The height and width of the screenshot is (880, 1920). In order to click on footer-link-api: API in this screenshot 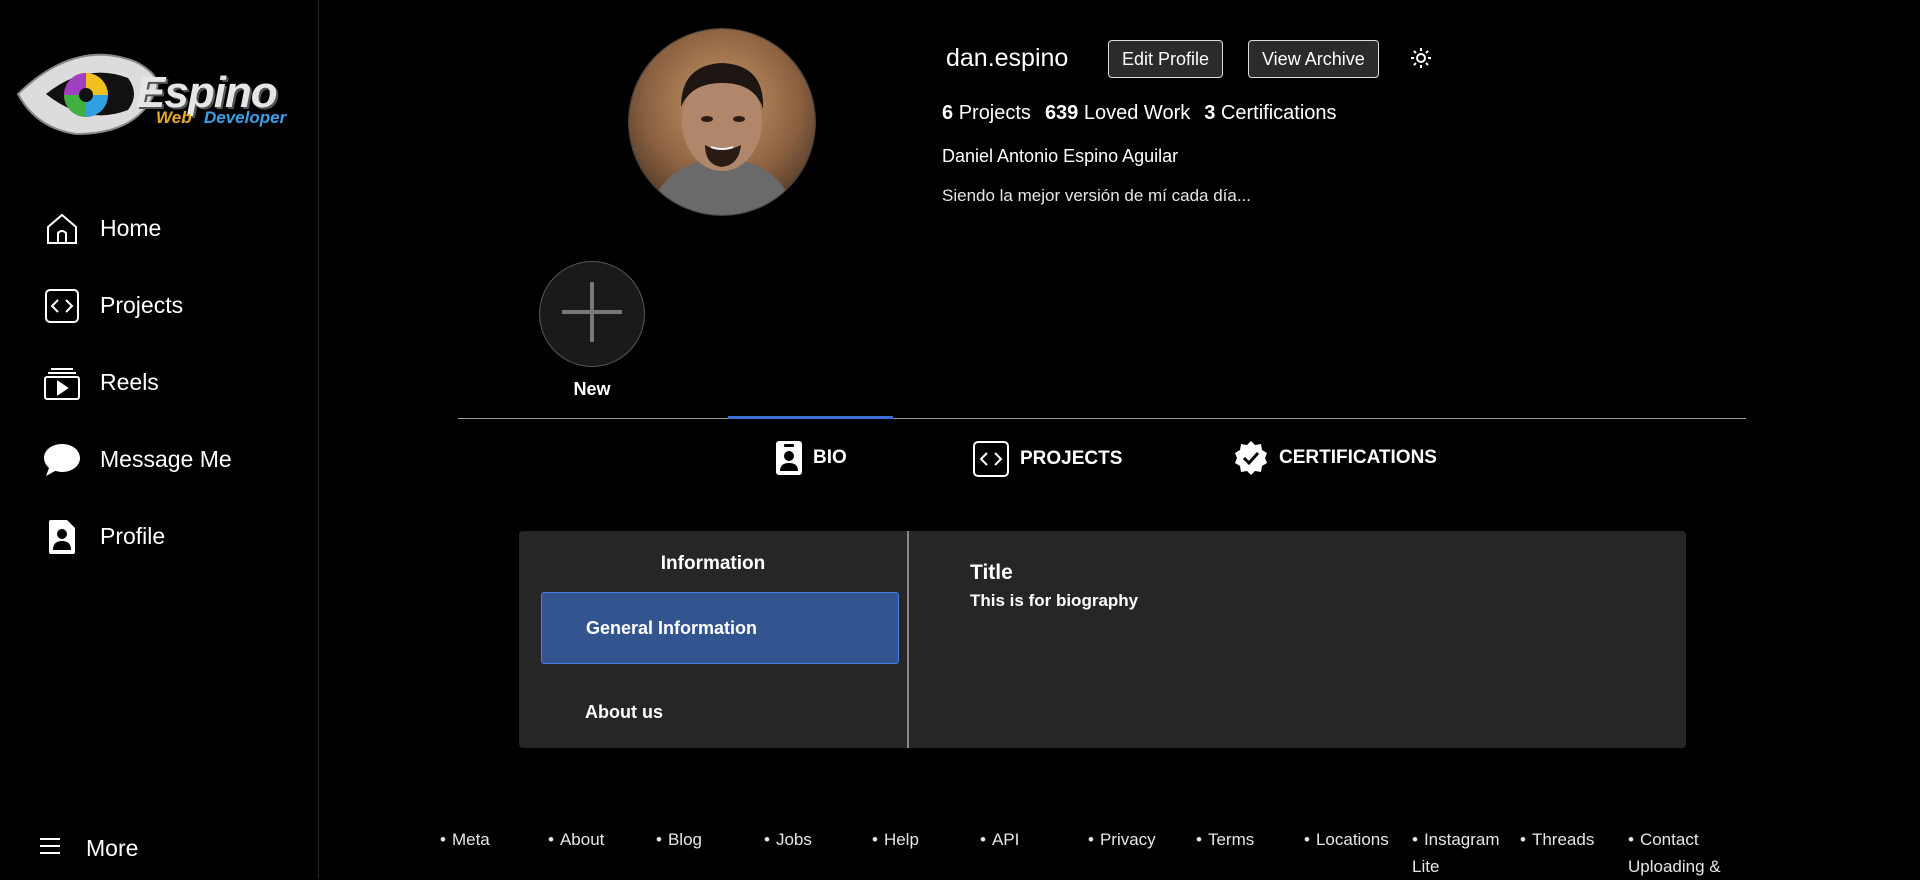, I will do `click(999, 839)`.